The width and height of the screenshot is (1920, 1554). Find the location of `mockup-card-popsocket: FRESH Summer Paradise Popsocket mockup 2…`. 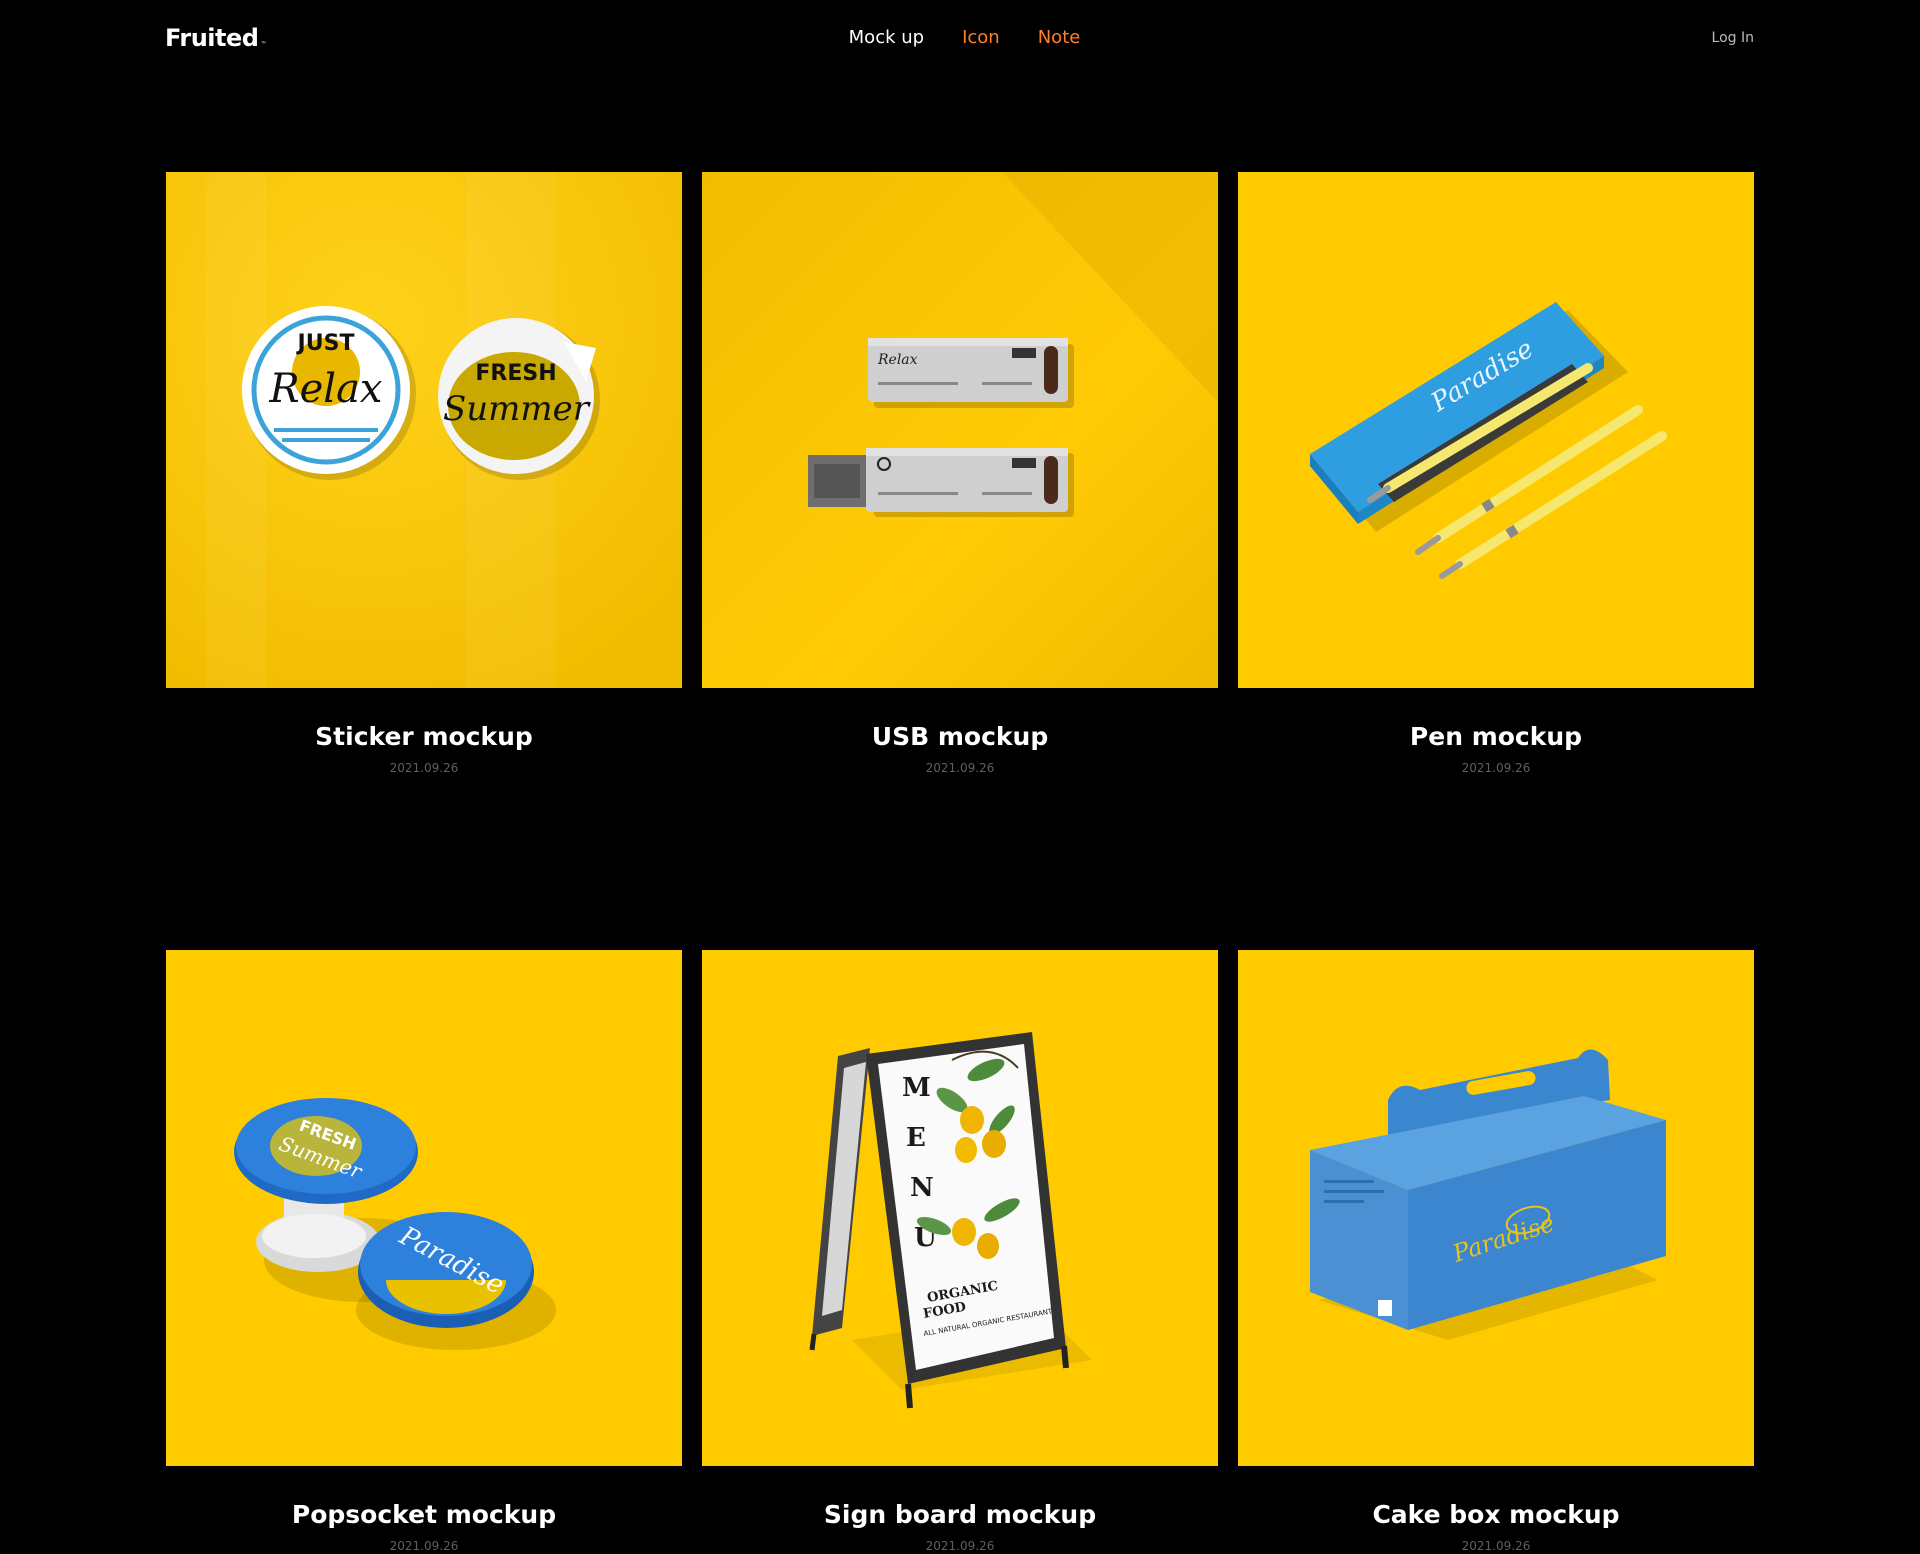

mockup-card-popsocket: FRESH Summer Paradise Popsocket mockup 2… is located at coordinates (424, 1252).